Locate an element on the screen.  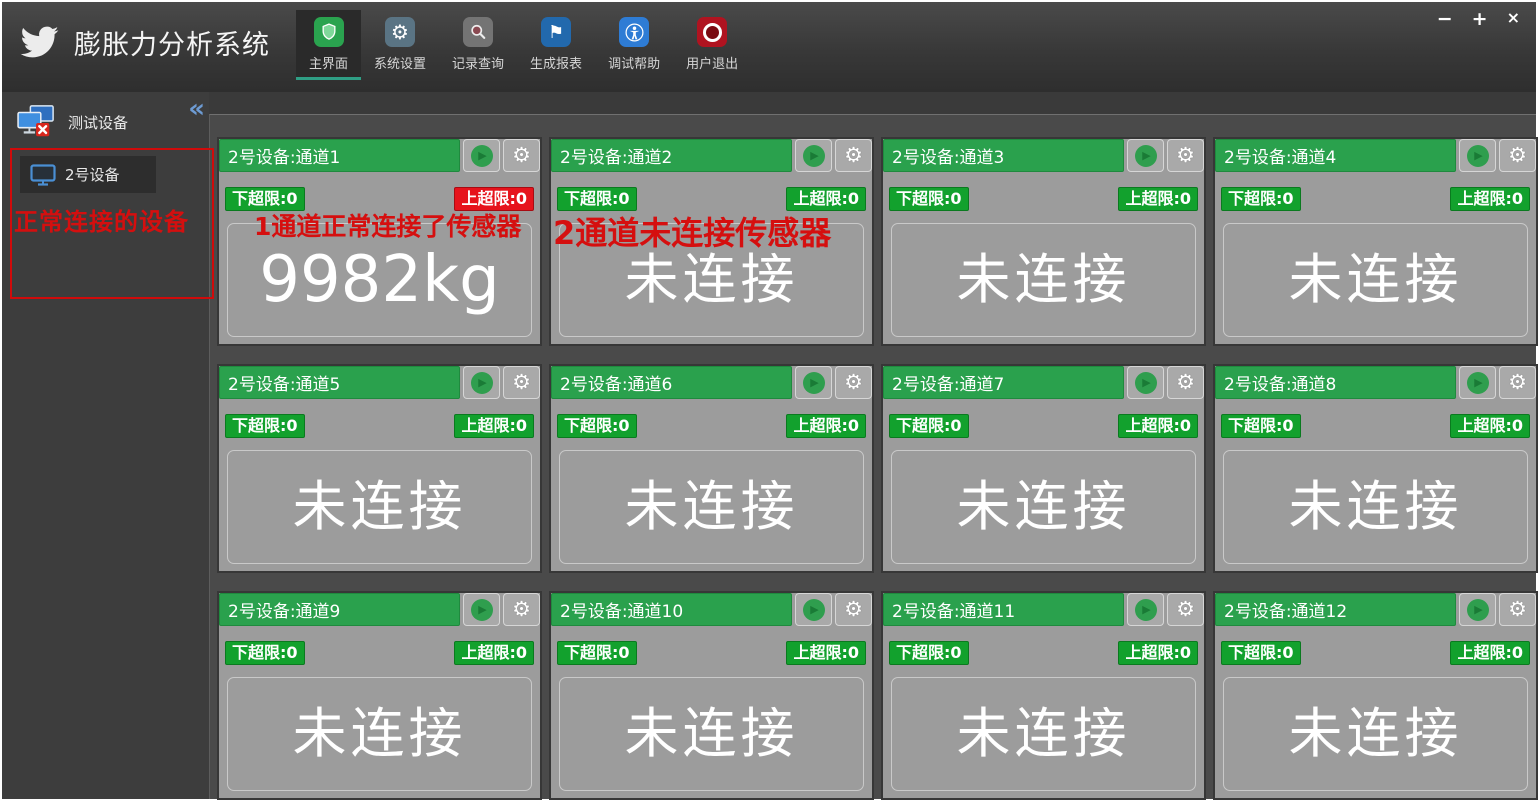
toolbar-item-user-exit: 用户退出 is located at coordinates (712, 45).